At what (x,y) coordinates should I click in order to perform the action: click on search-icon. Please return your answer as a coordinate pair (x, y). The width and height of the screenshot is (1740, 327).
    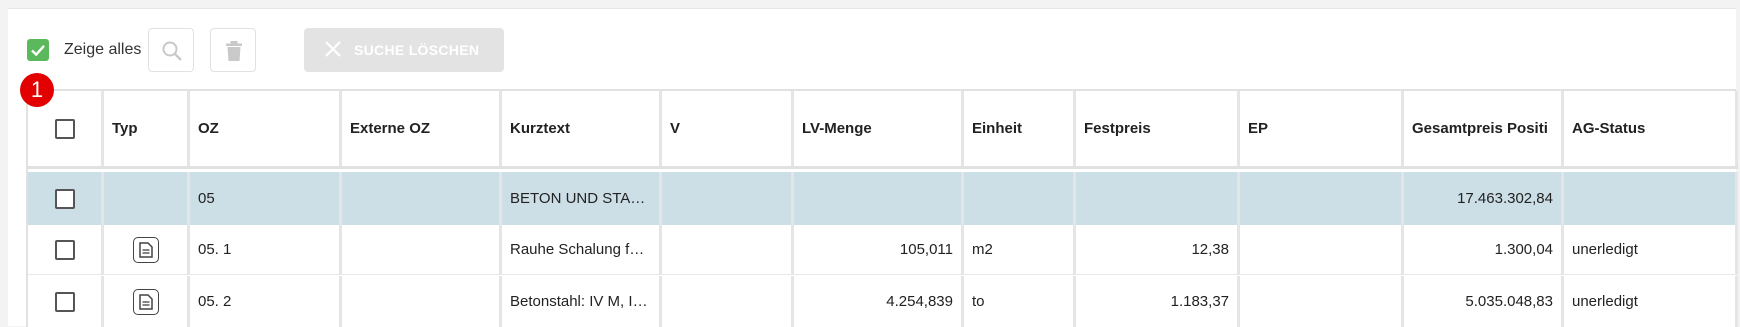
    Looking at the image, I should click on (172, 51).